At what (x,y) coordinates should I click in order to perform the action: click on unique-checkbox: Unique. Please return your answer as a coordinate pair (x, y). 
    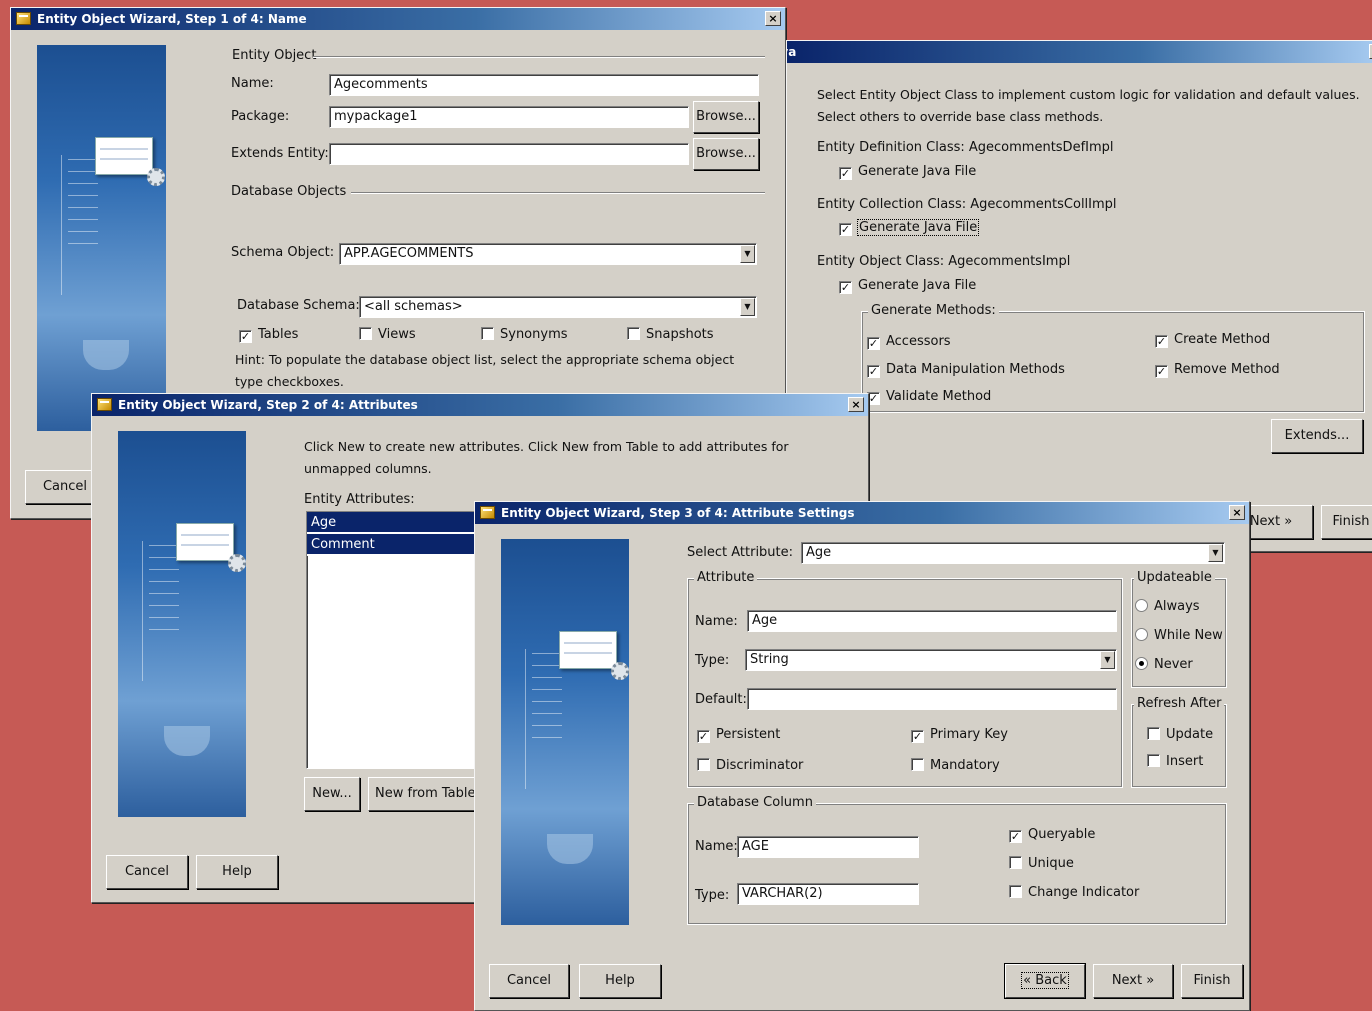
    Looking at the image, I should click on (1041, 864).